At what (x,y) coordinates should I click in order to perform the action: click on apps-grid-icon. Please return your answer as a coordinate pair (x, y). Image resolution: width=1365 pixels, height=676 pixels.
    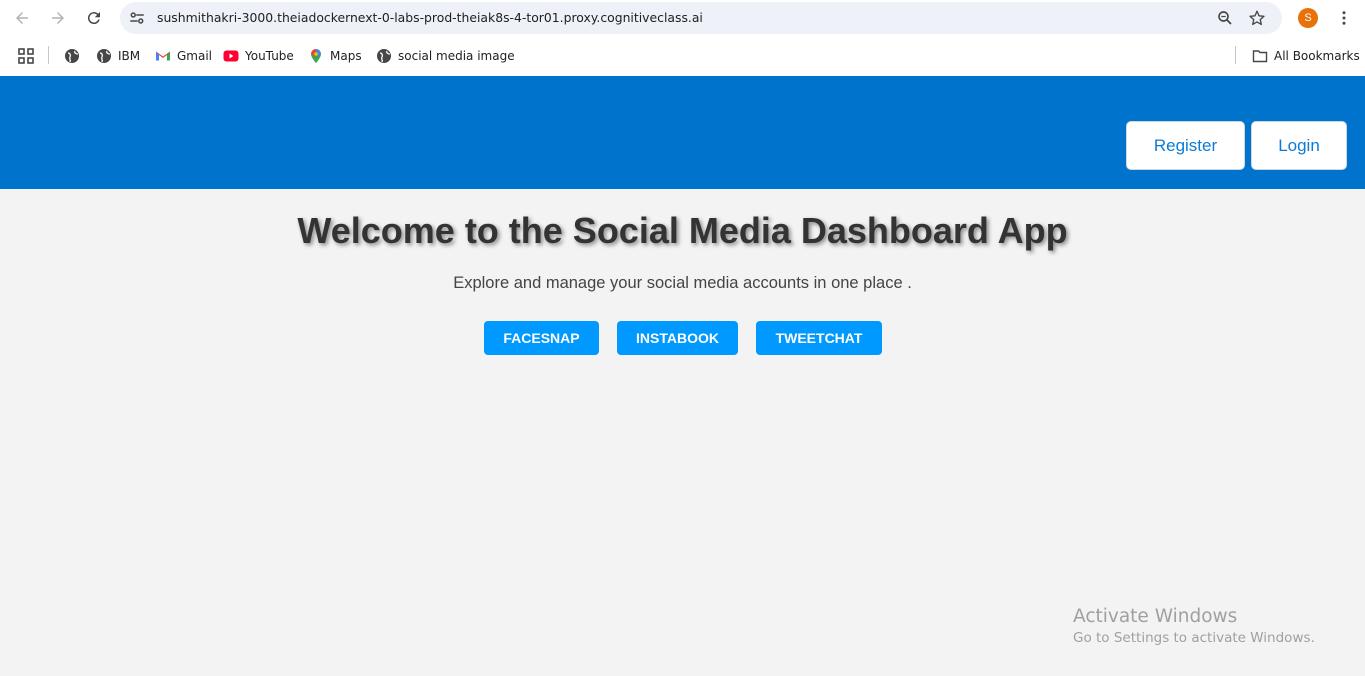
    Looking at the image, I should click on (26, 56).